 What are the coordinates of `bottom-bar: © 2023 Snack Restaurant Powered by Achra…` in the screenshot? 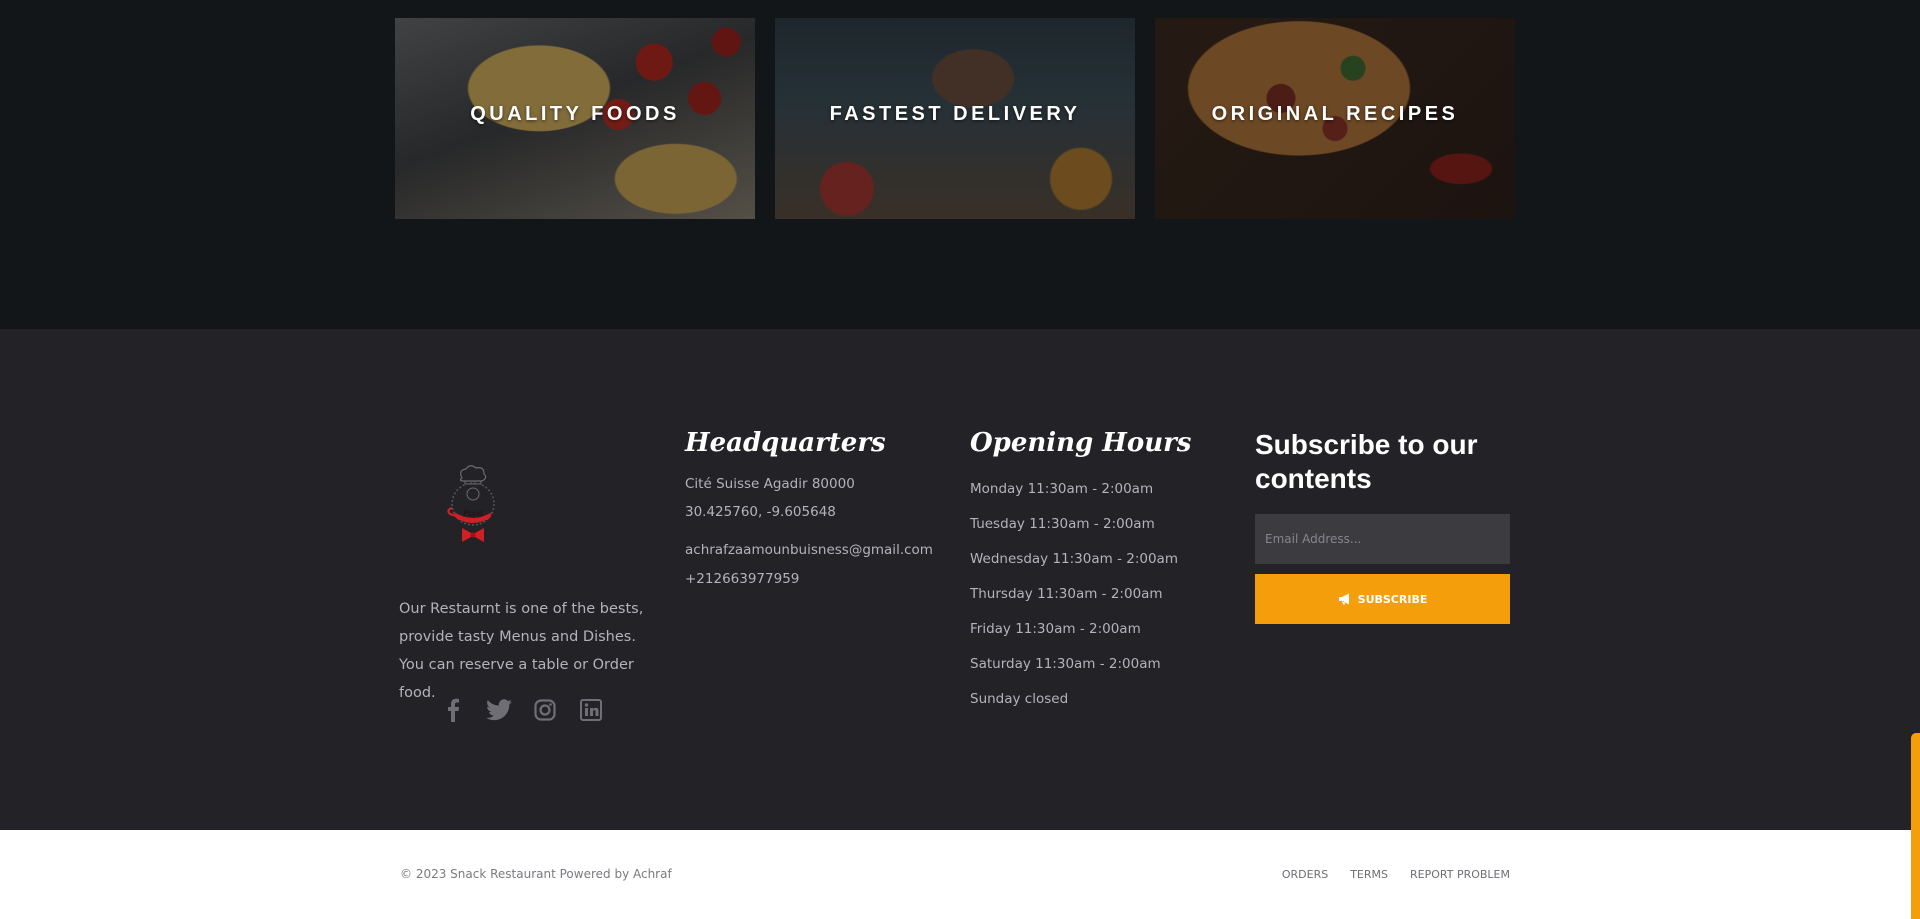 It's located at (960, 874).